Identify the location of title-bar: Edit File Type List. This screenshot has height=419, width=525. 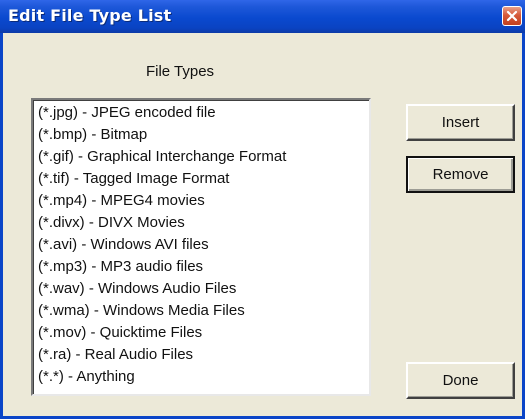
(262, 16).